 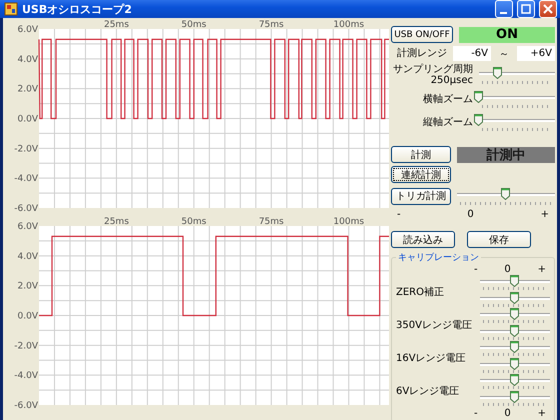 What do you see at coordinates (447, 122) in the screenshot?
I see `slider-label: 縦軸ズーム` at bounding box center [447, 122].